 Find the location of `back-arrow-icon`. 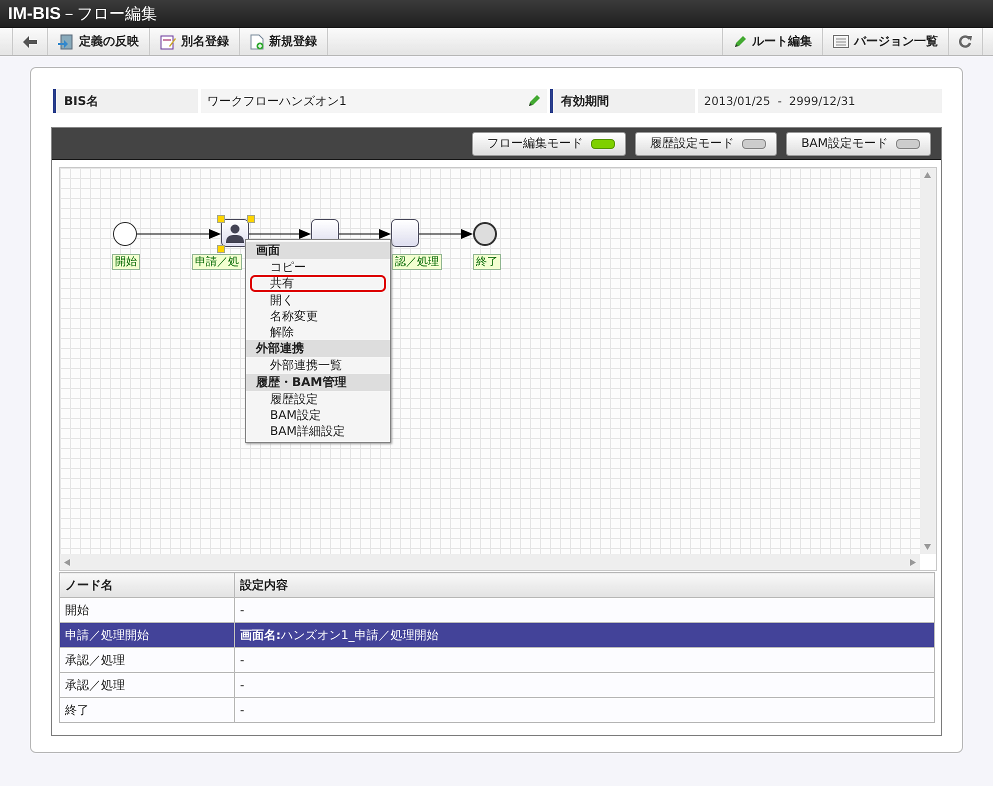

back-arrow-icon is located at coordinates (30, 42).